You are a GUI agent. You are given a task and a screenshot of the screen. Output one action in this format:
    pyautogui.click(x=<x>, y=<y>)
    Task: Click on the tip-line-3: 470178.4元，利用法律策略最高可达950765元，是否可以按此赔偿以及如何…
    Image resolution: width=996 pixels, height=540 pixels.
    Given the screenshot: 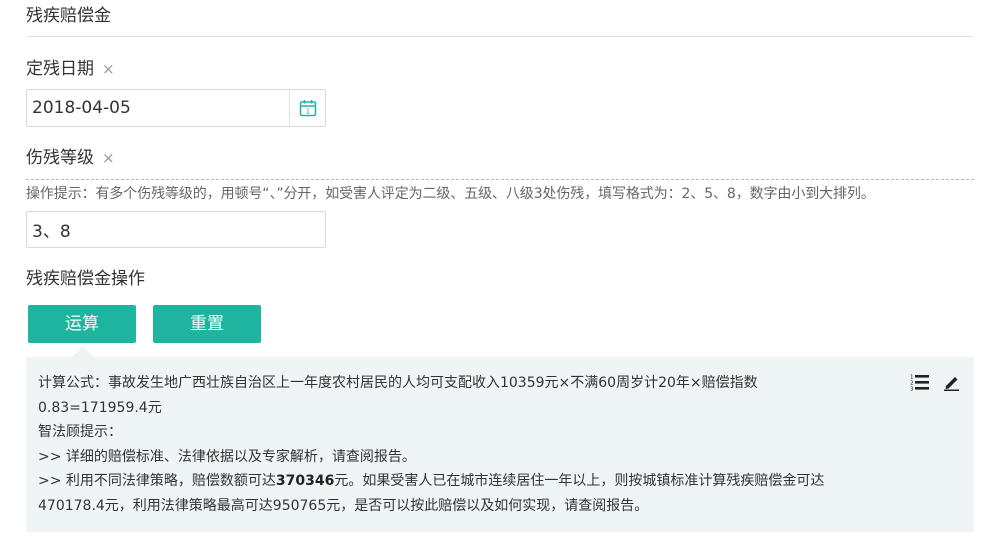 What is the action you would take?
    pyautogui.click(x=343, y=505)
    